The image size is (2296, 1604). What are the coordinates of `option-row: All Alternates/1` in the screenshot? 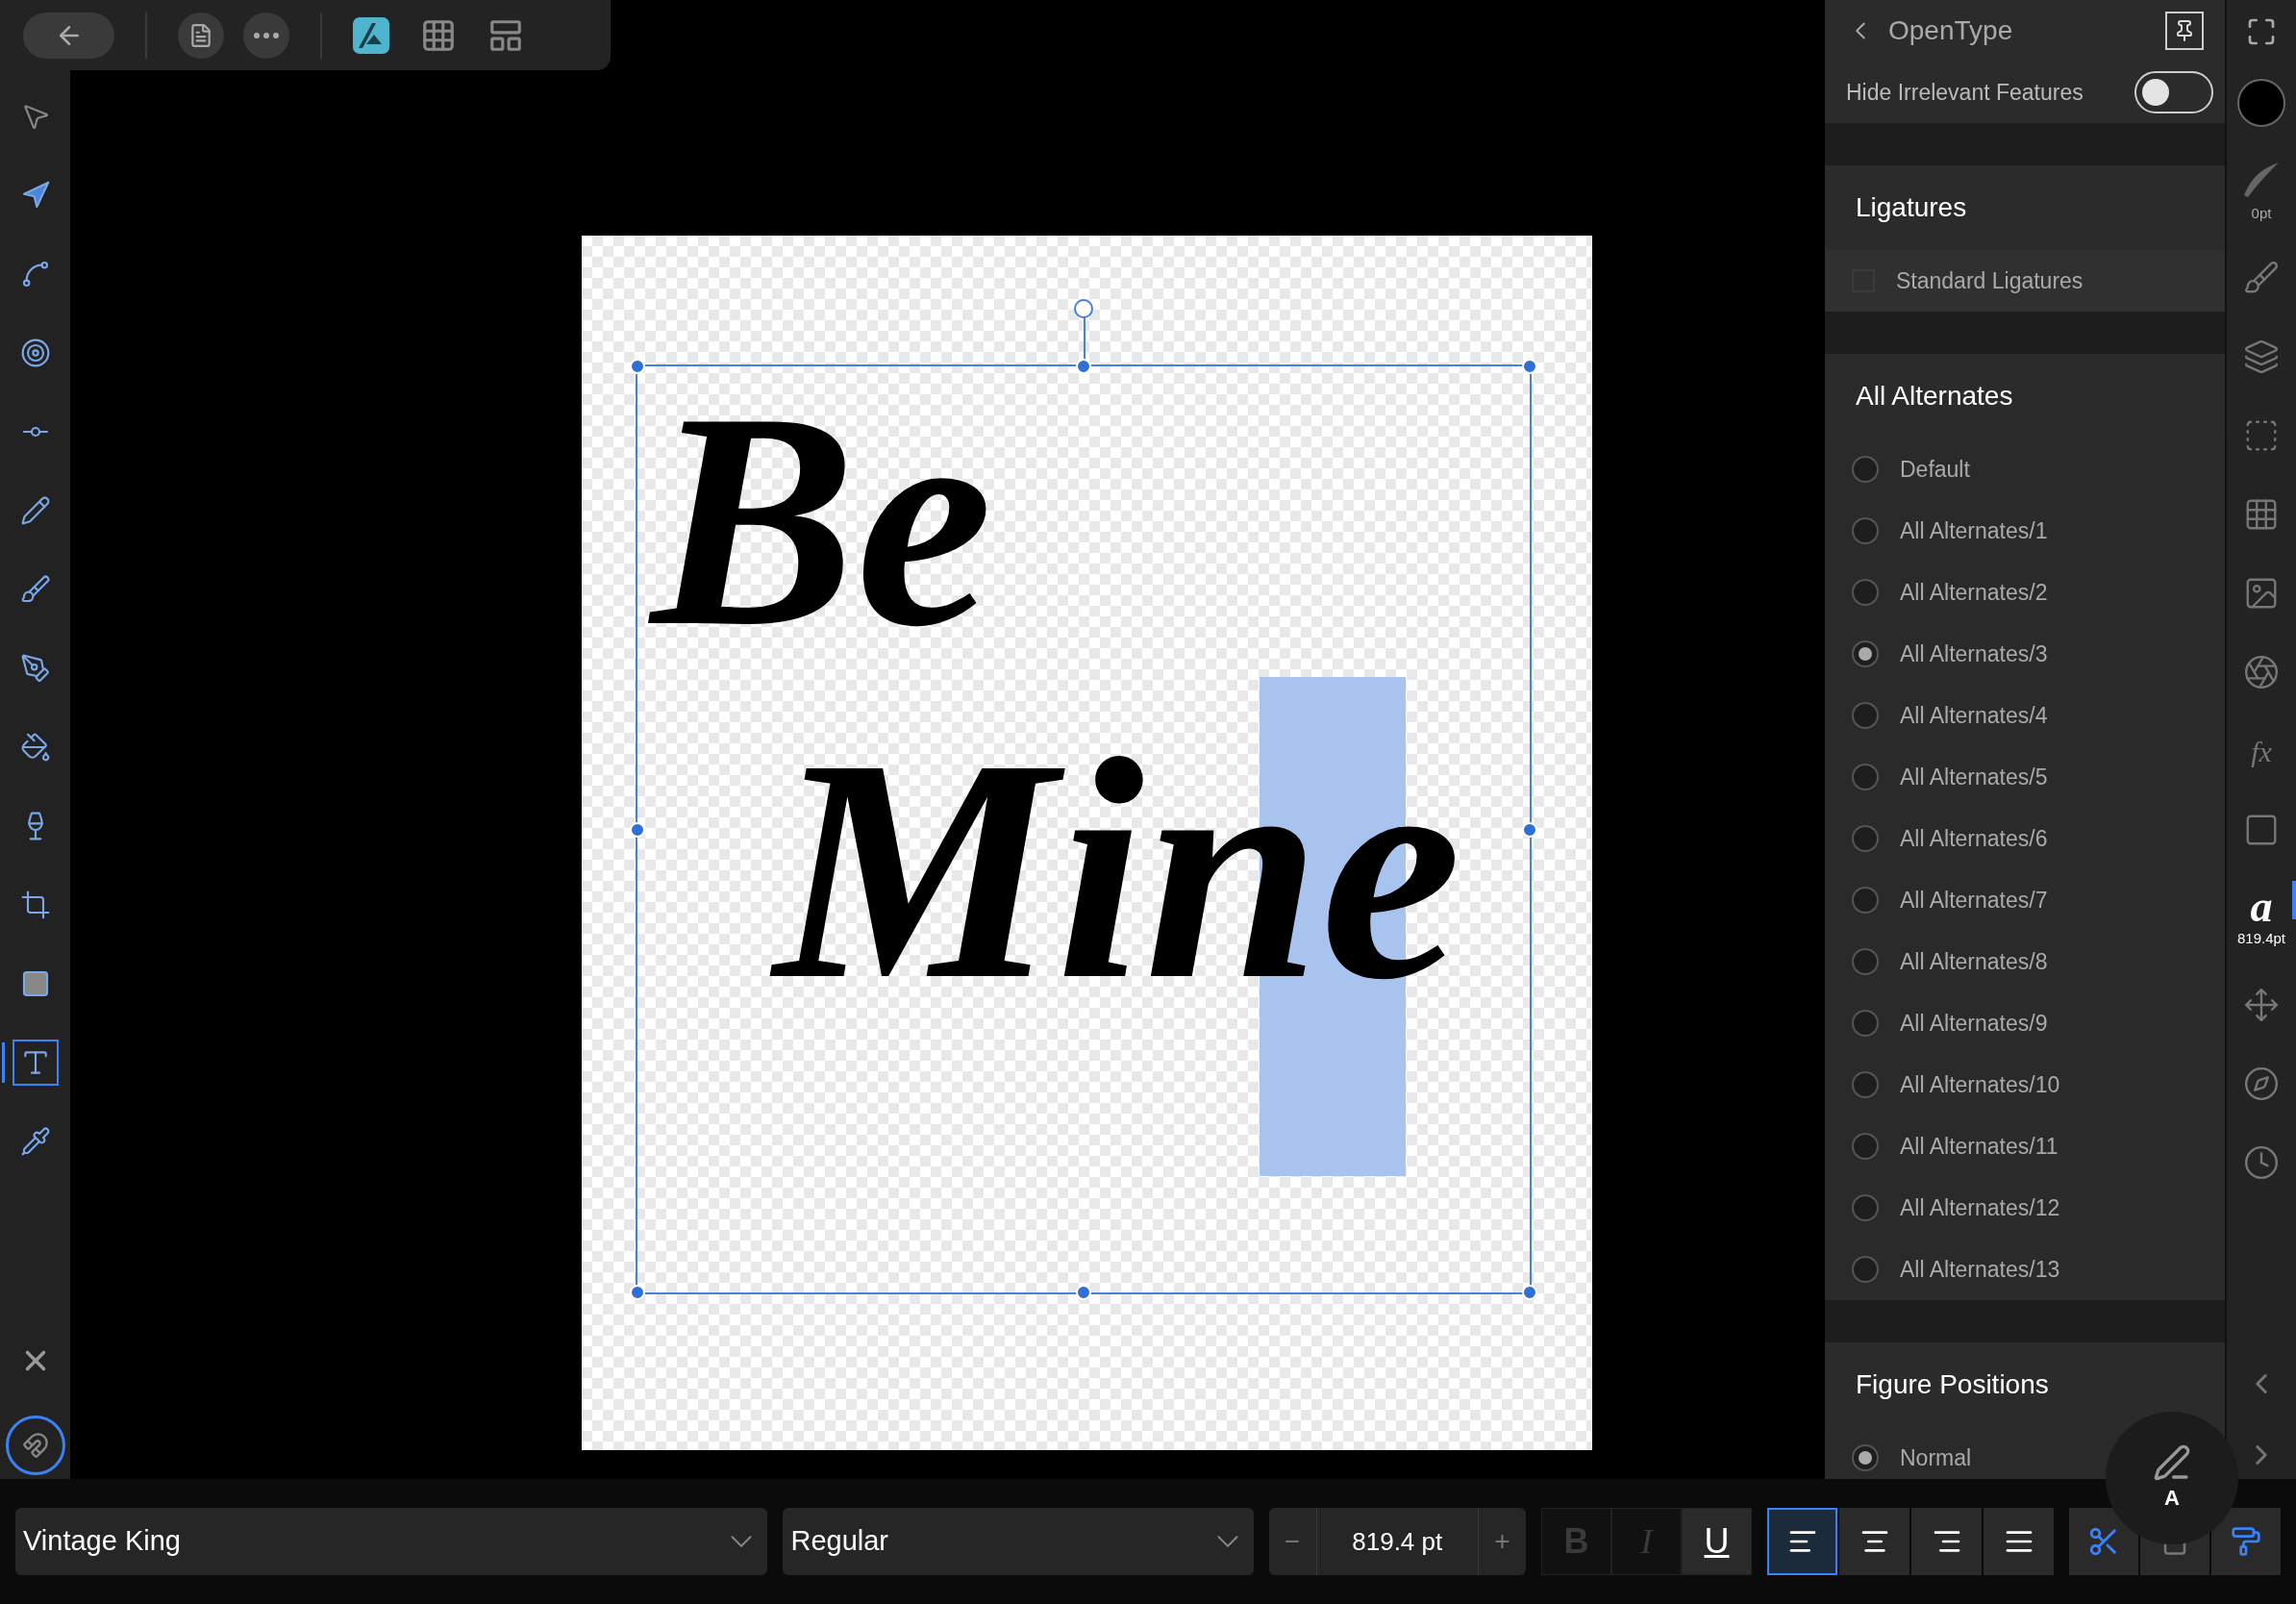 It's located at (2025, 531).